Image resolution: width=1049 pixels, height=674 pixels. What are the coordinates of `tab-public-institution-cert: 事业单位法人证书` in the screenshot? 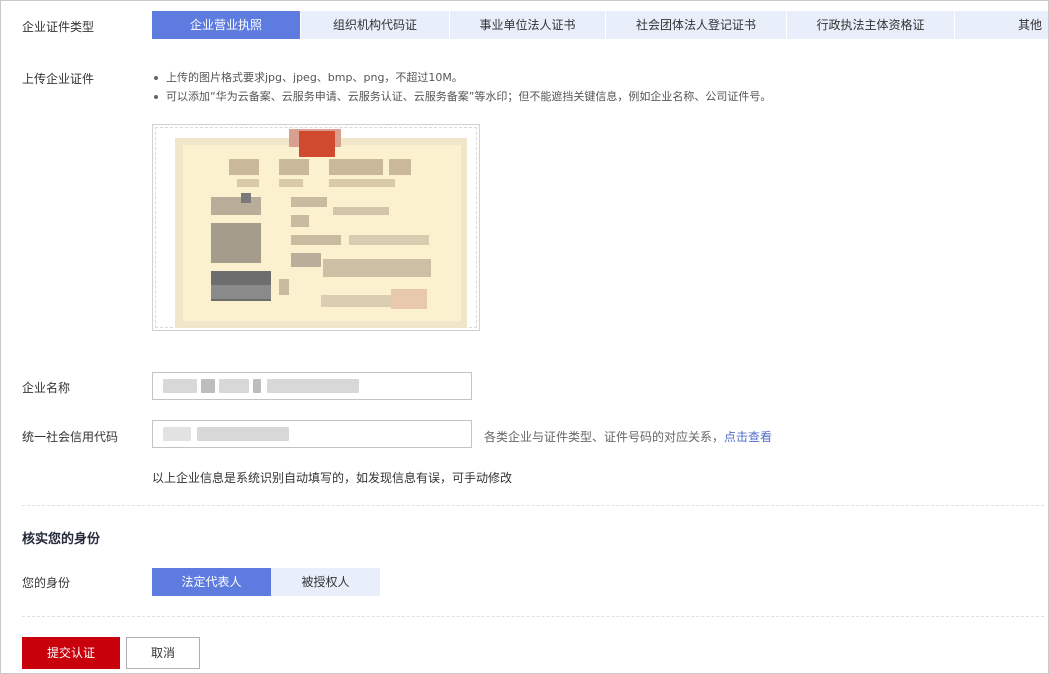 It's located at (528, 25).